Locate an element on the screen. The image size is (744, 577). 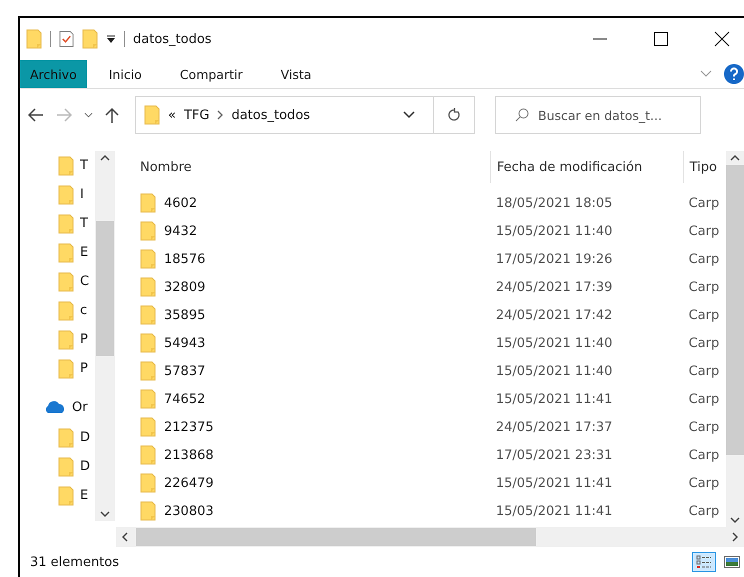
nav-item: I is located at coordinates (76, 194).